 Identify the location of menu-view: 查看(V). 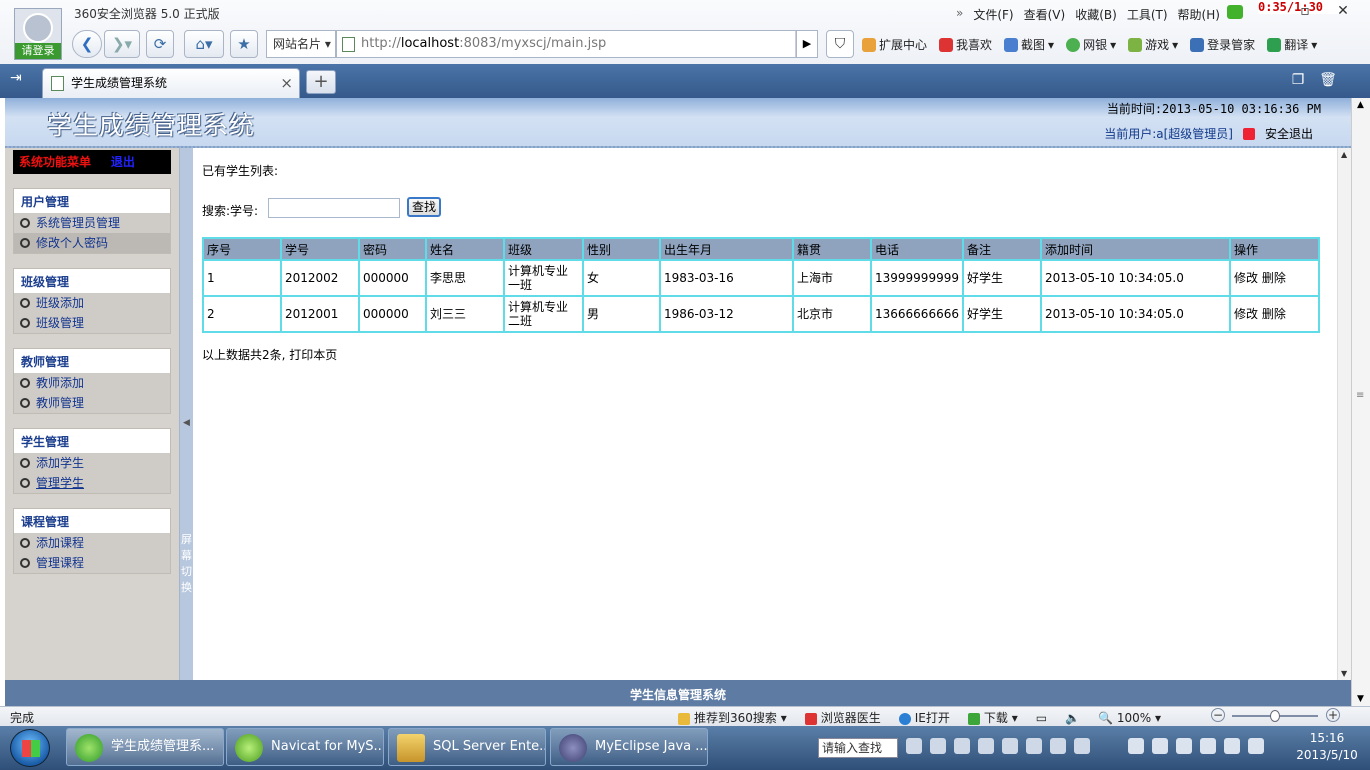
(1045, 14).